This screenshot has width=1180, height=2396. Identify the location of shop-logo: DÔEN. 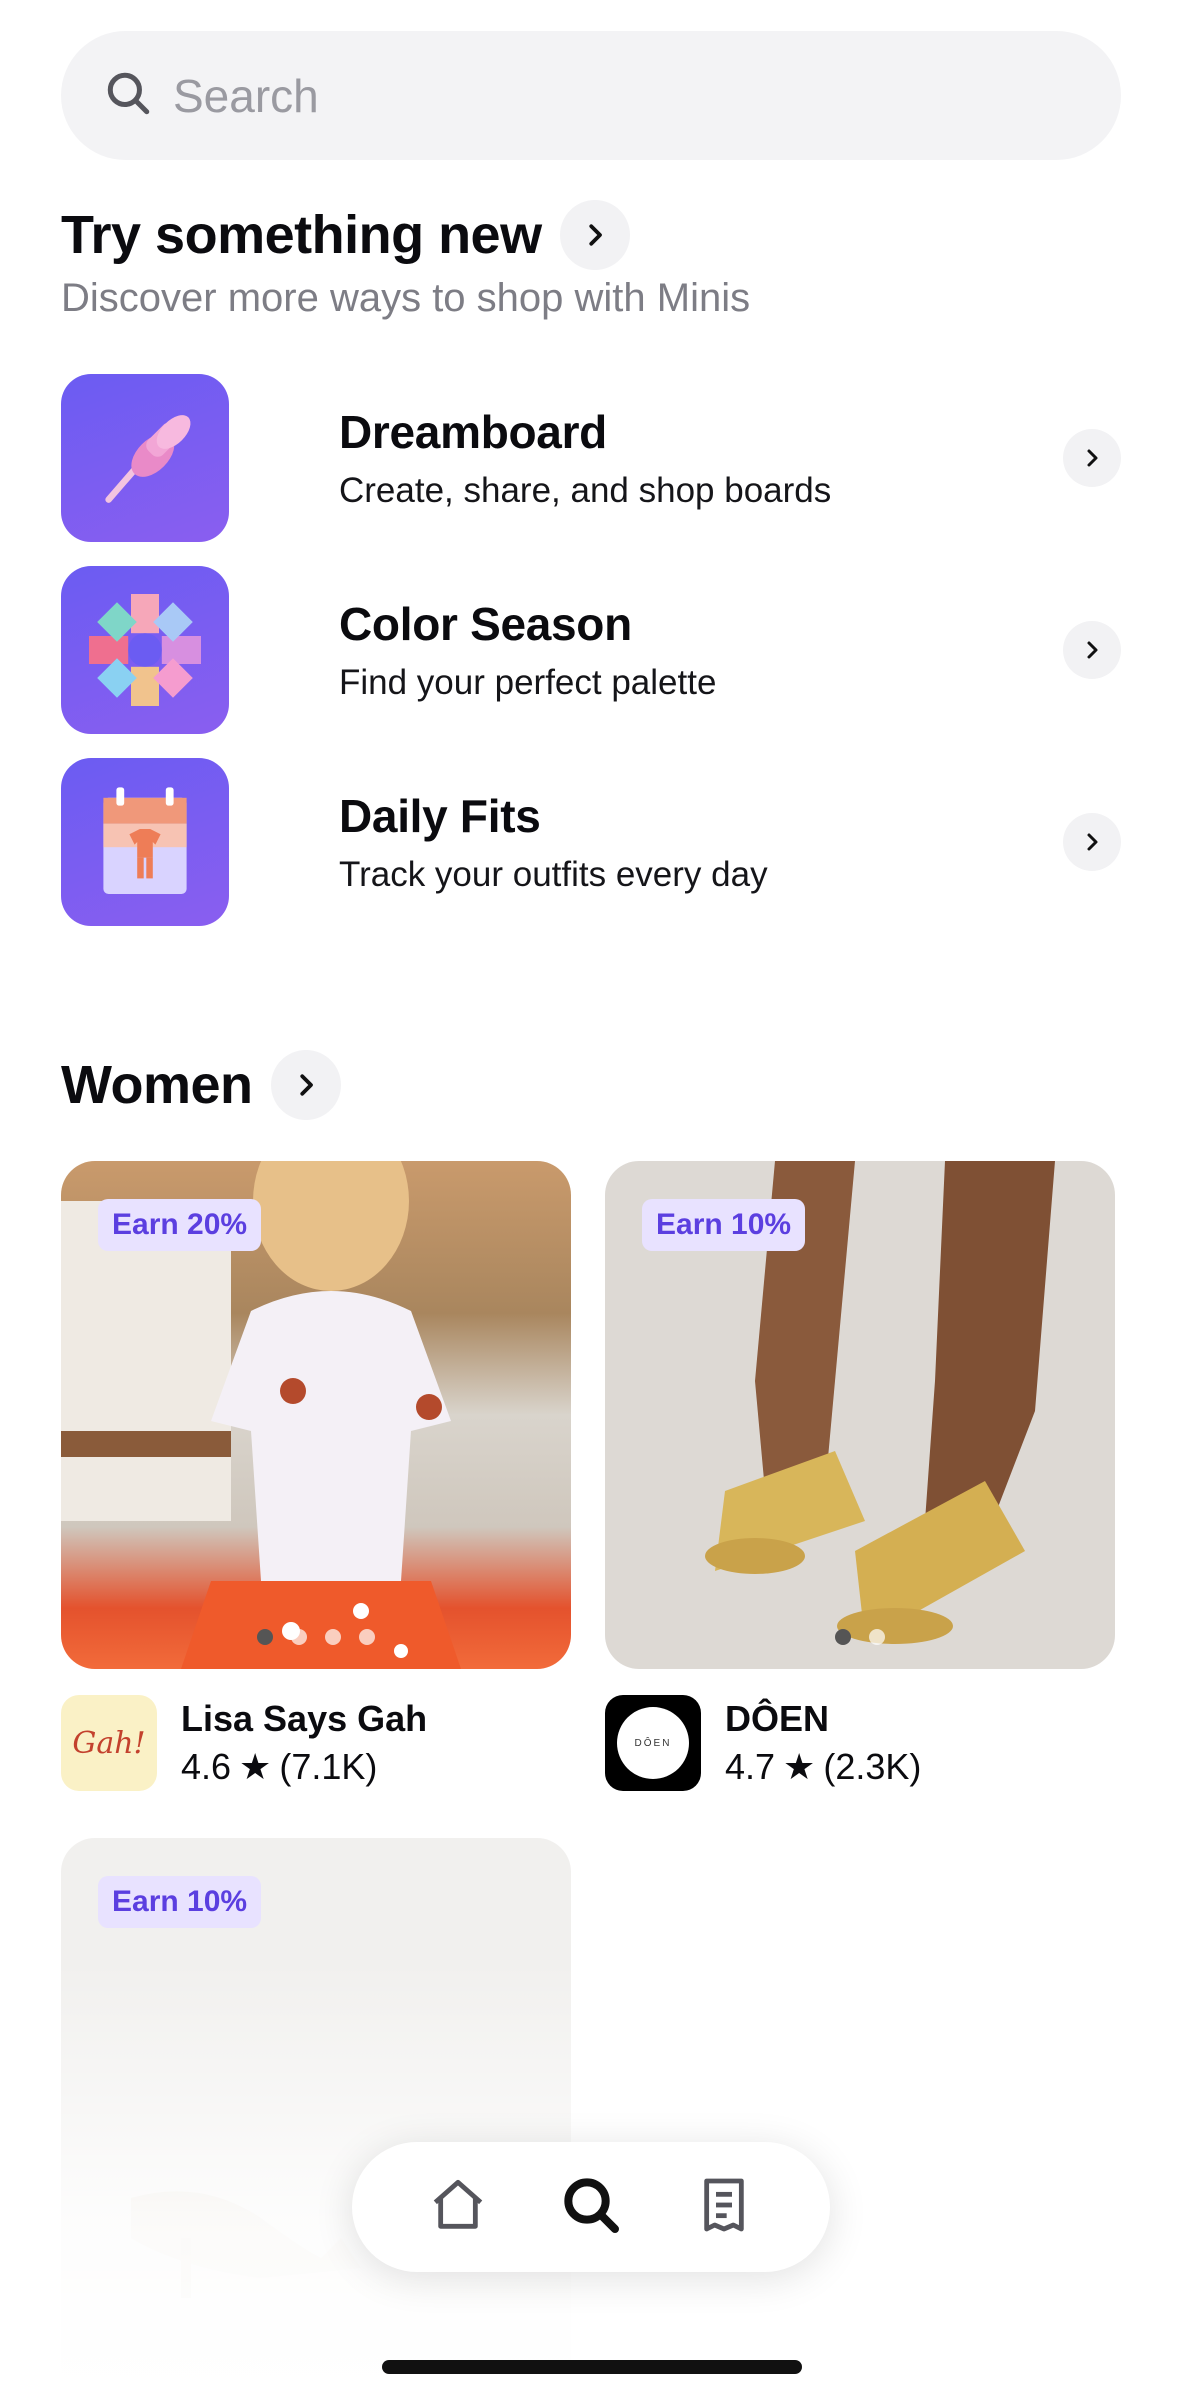
(653, 1743).